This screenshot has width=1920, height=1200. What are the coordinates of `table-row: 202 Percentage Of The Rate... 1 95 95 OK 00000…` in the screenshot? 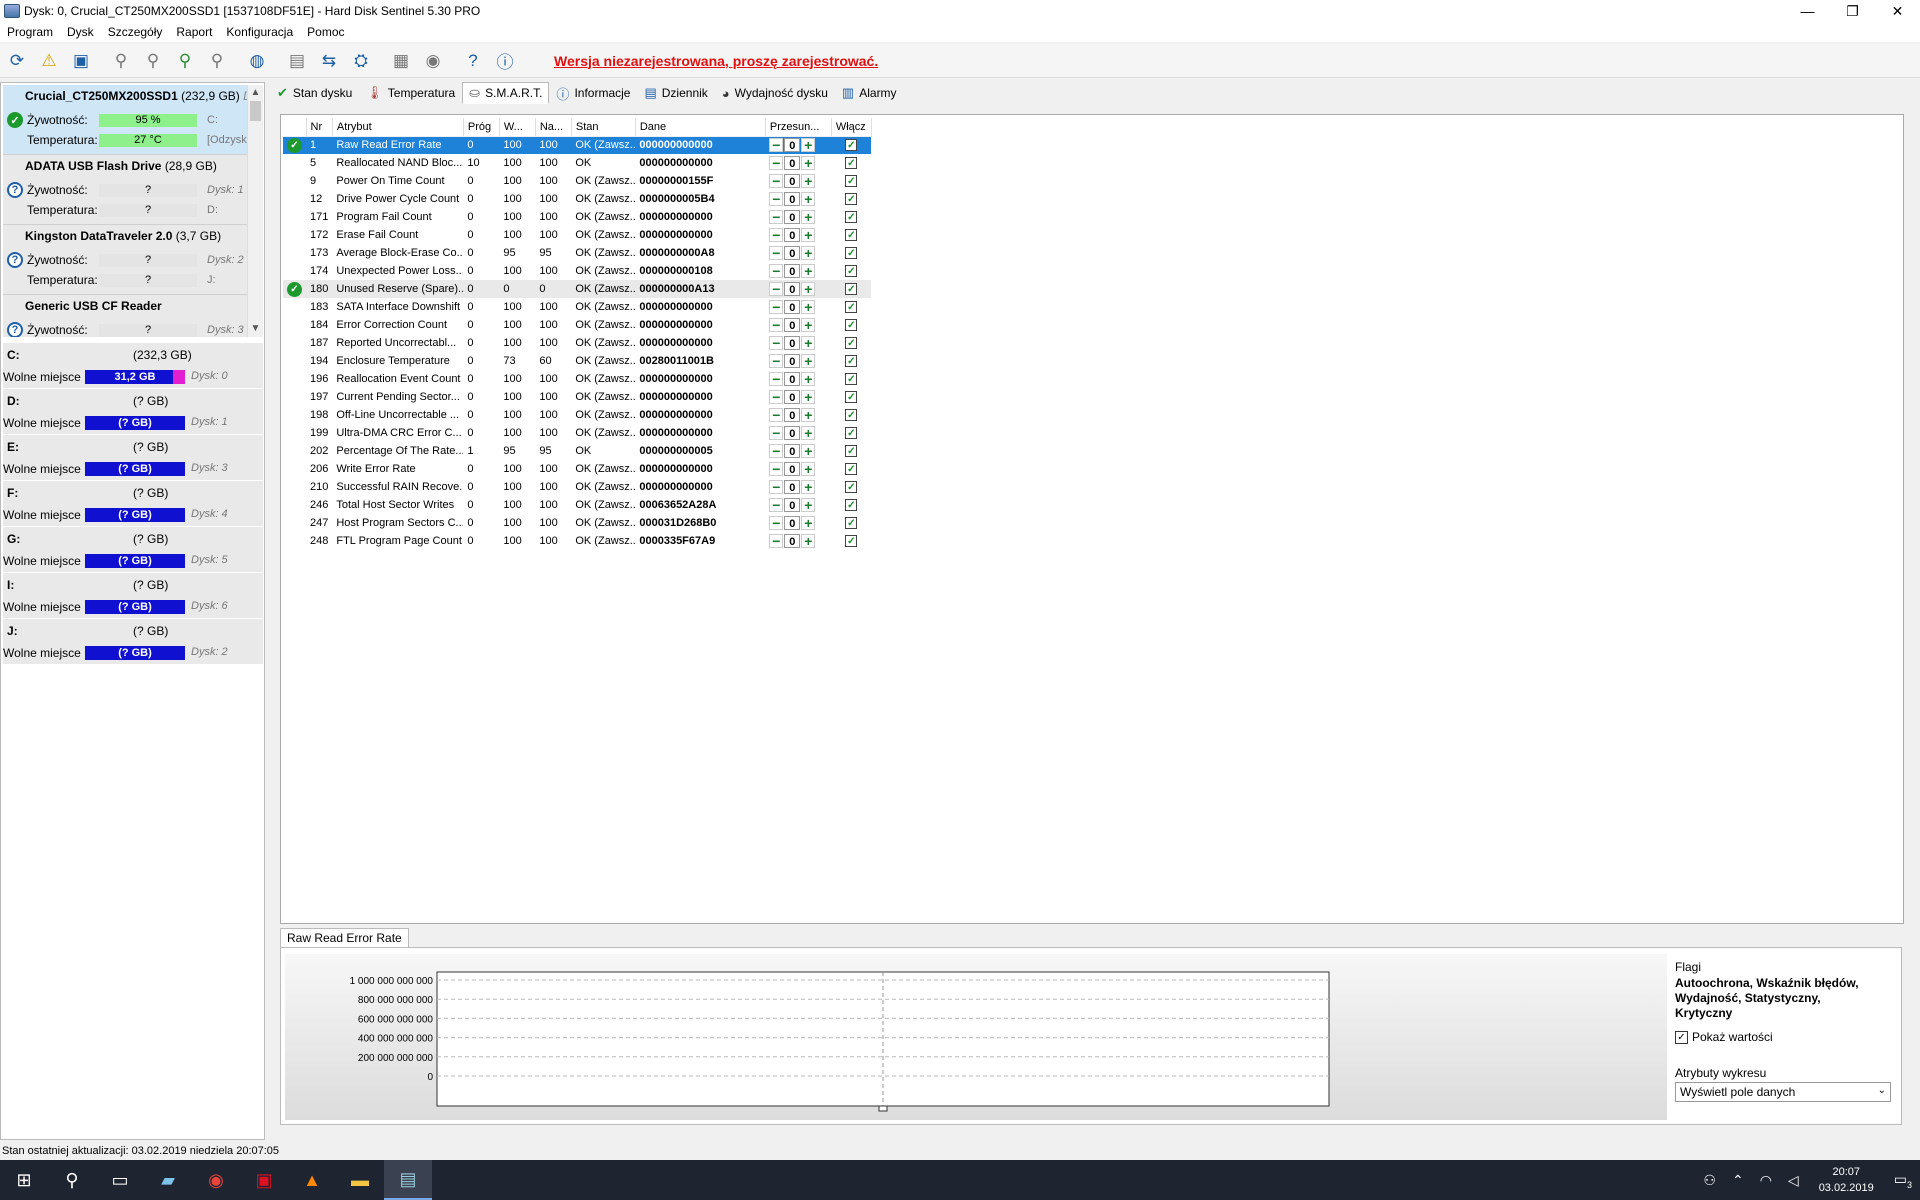 It's located at (577, 451).